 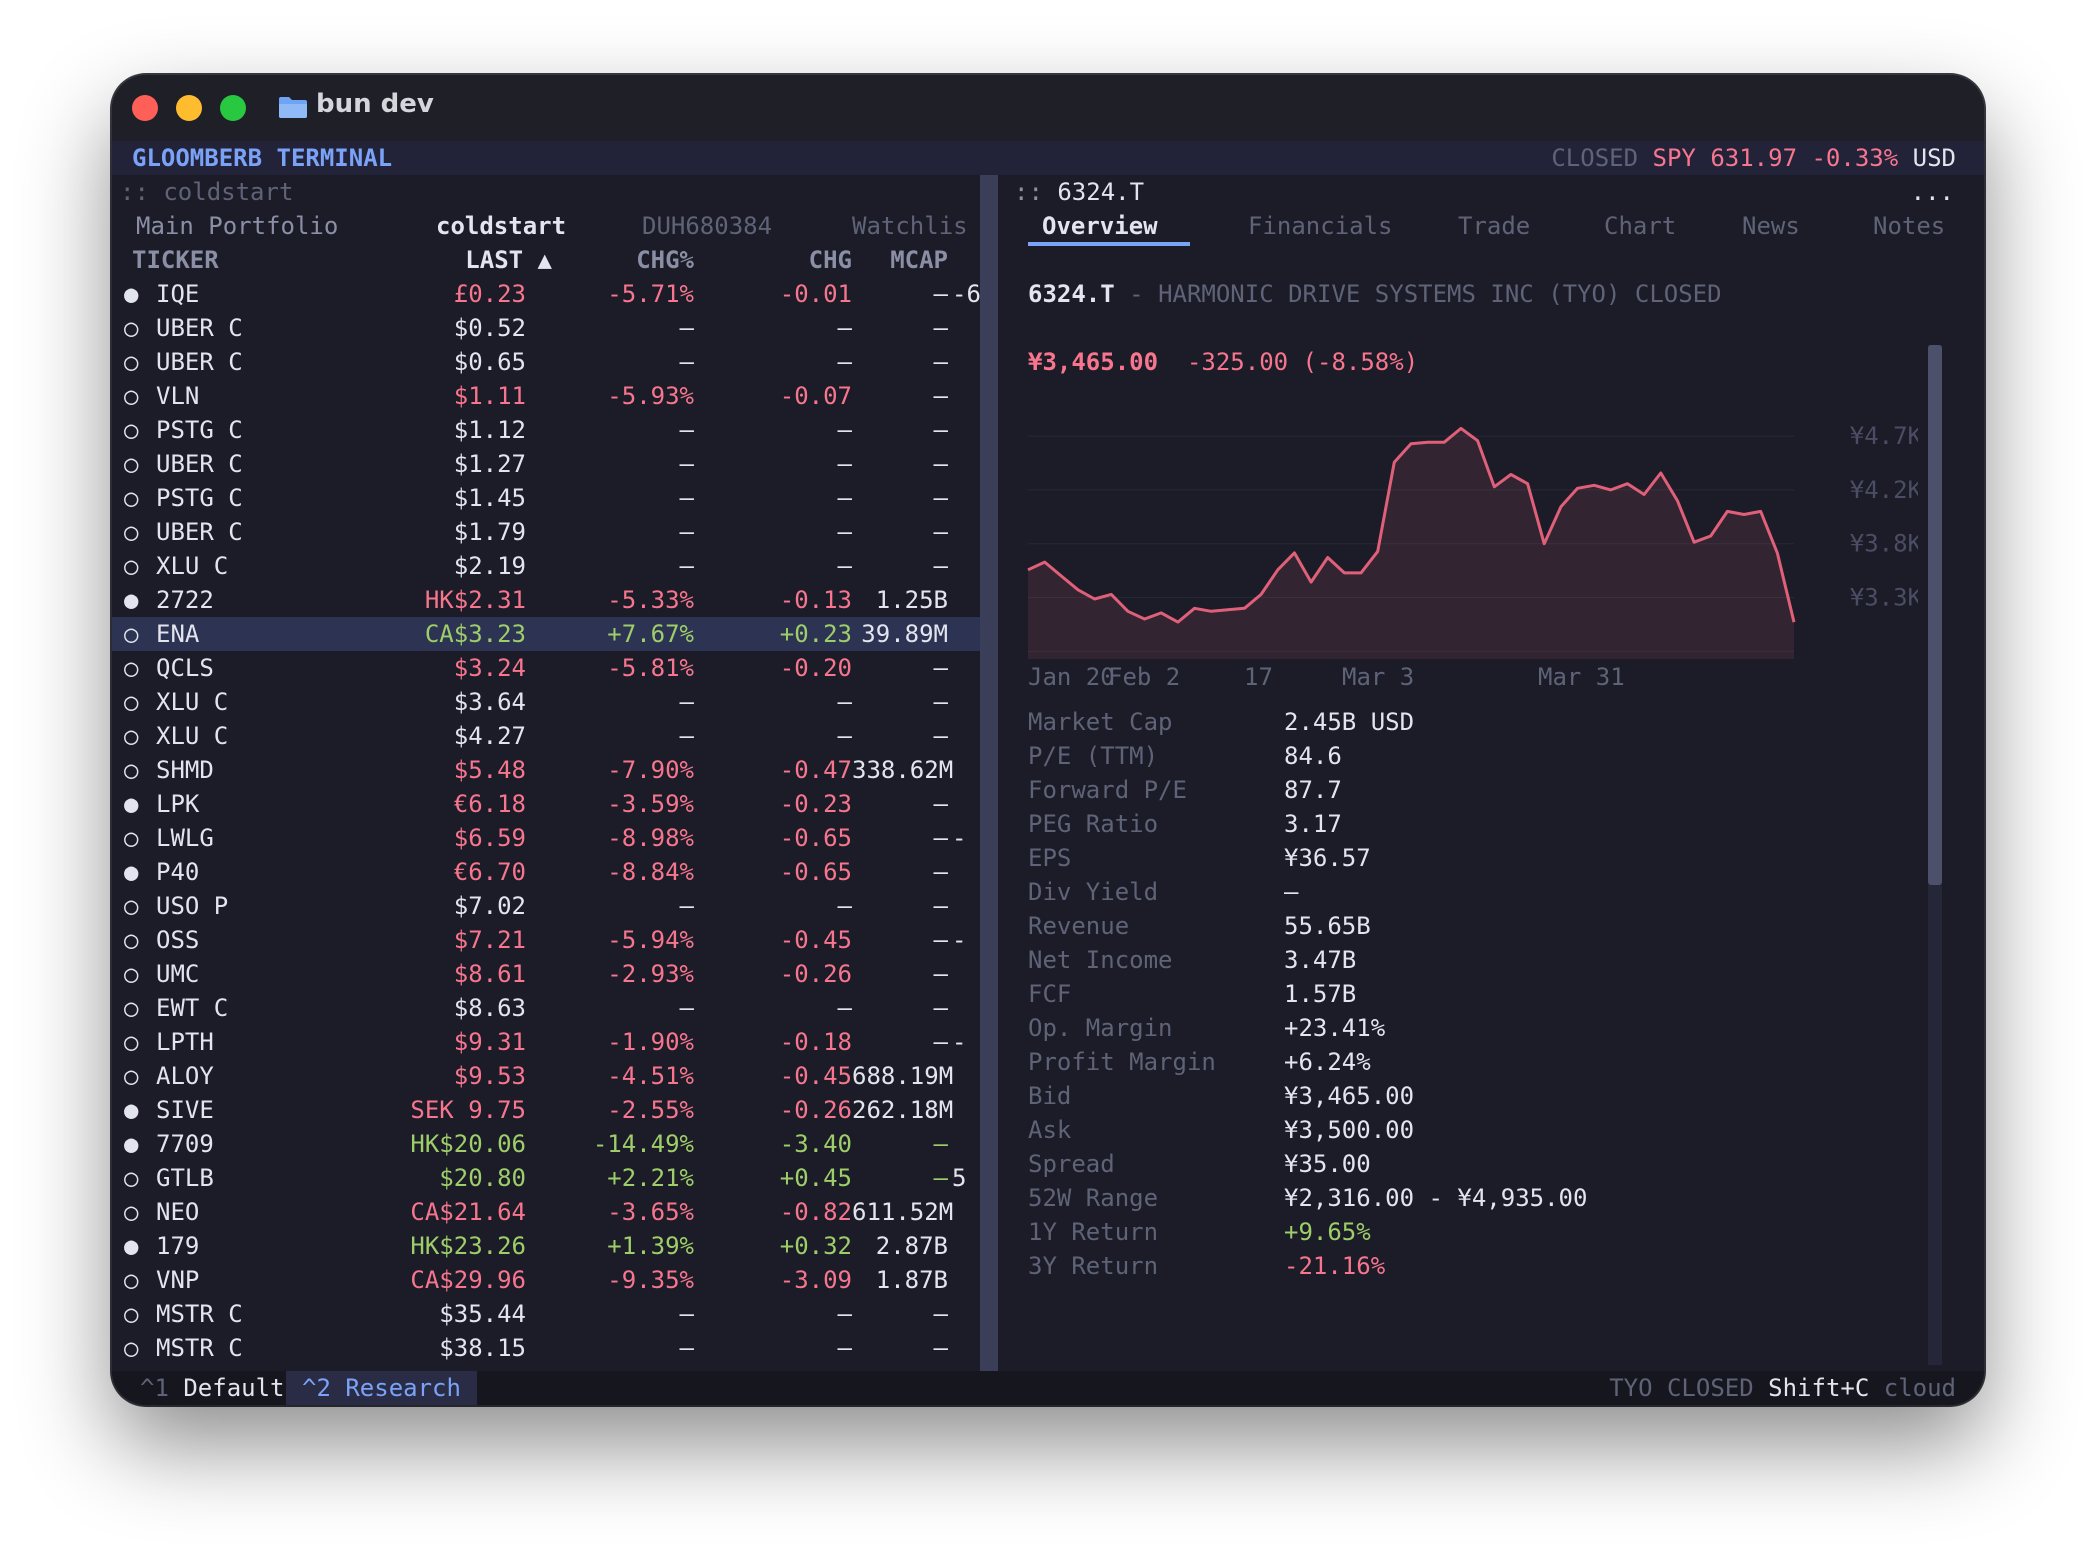 What do you see at coordinates (546, 906) in the screenshot?
I see `table-row: ○ USO P $7.02 — — —` at bounding box center [546, 906].